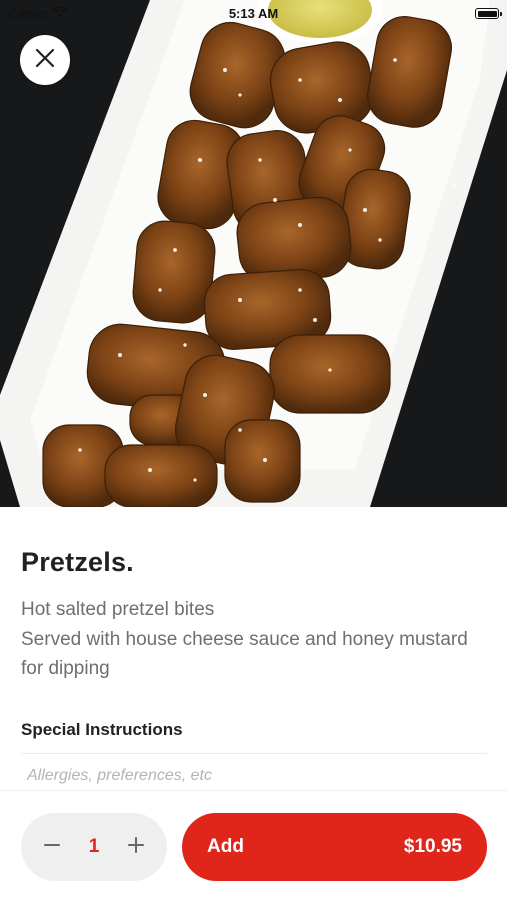 This screenshot has height=900, width=507. I want to click on special-instructions-label: Special Instructions, so click(102, 729).